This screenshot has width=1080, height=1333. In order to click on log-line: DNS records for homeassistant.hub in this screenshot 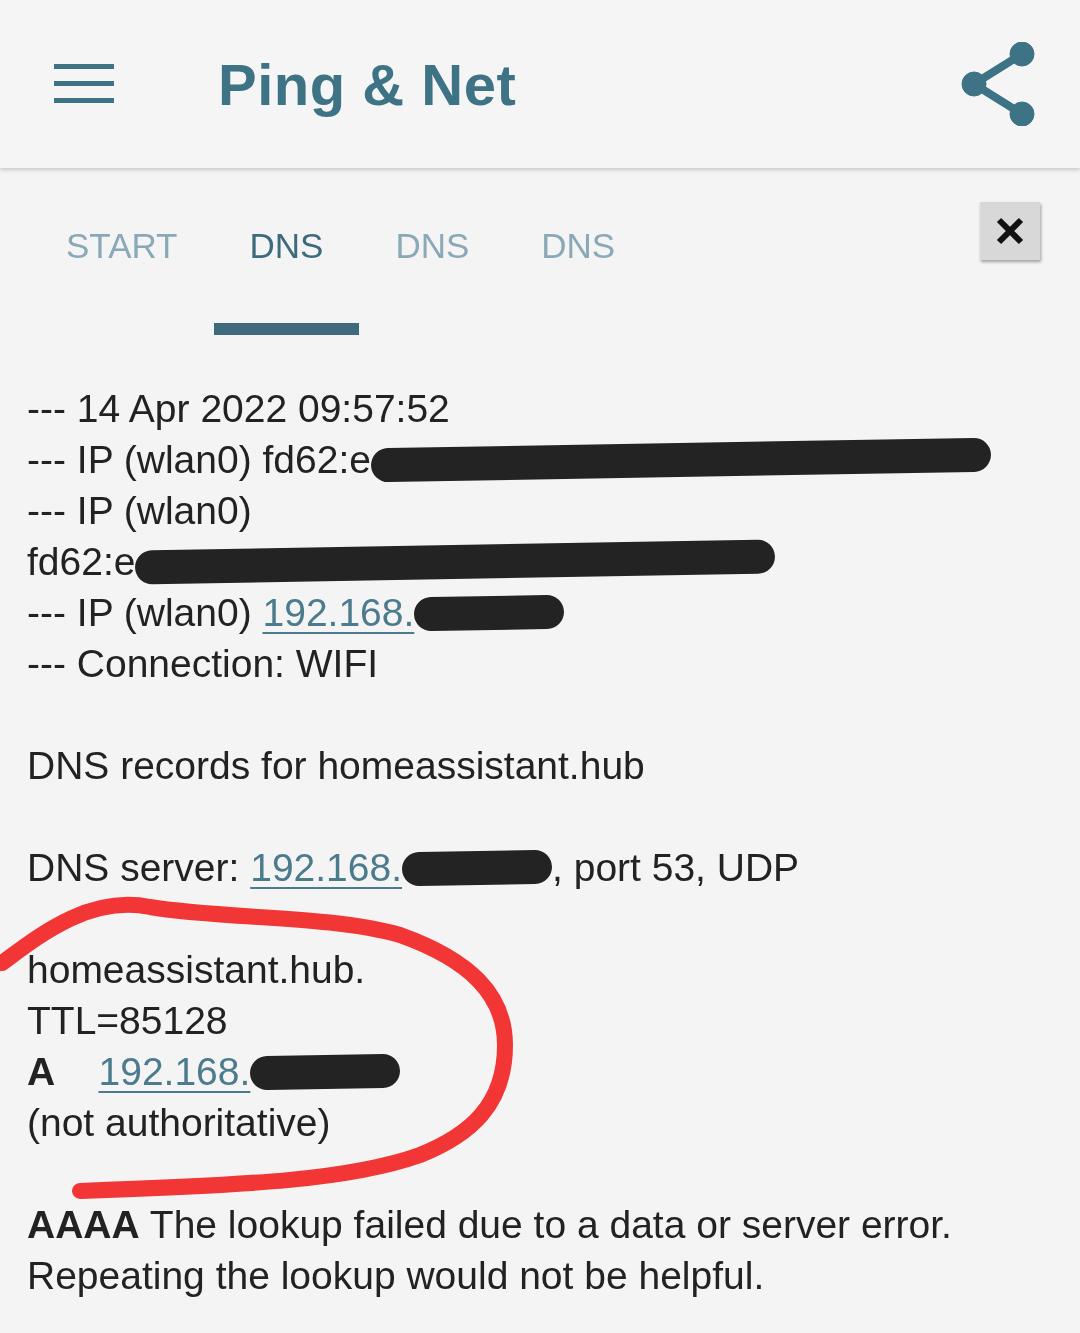, I will do `click(336, 766)`.